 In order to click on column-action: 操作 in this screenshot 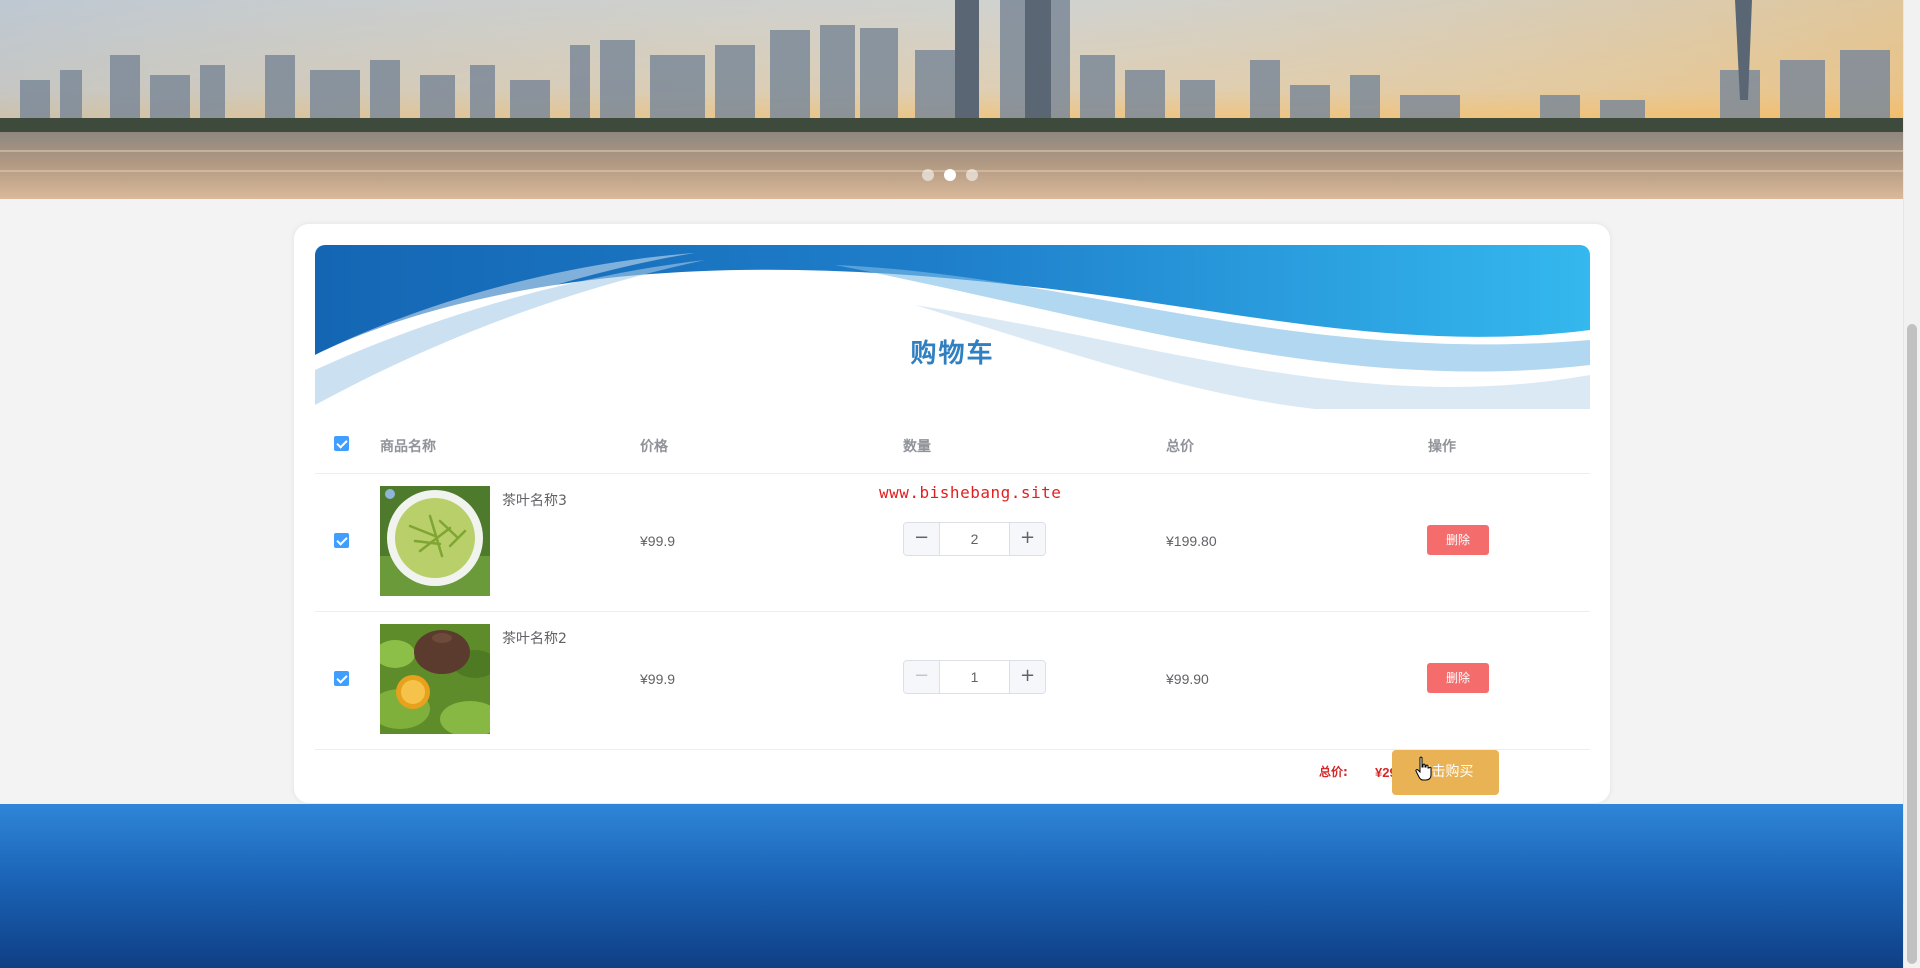, I will do `click(1442, 446)`.